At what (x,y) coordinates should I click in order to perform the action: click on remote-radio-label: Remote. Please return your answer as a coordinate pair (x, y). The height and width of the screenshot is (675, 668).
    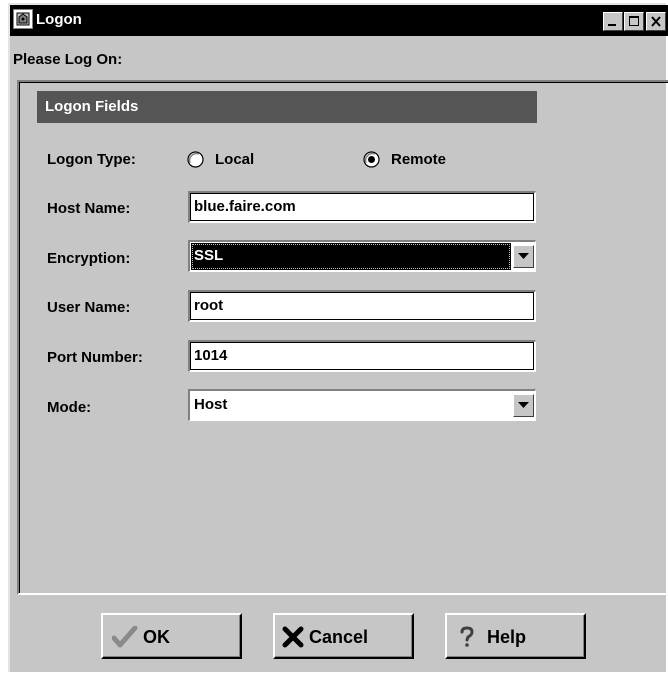
    Looking at the image, I should click on (418, 159).